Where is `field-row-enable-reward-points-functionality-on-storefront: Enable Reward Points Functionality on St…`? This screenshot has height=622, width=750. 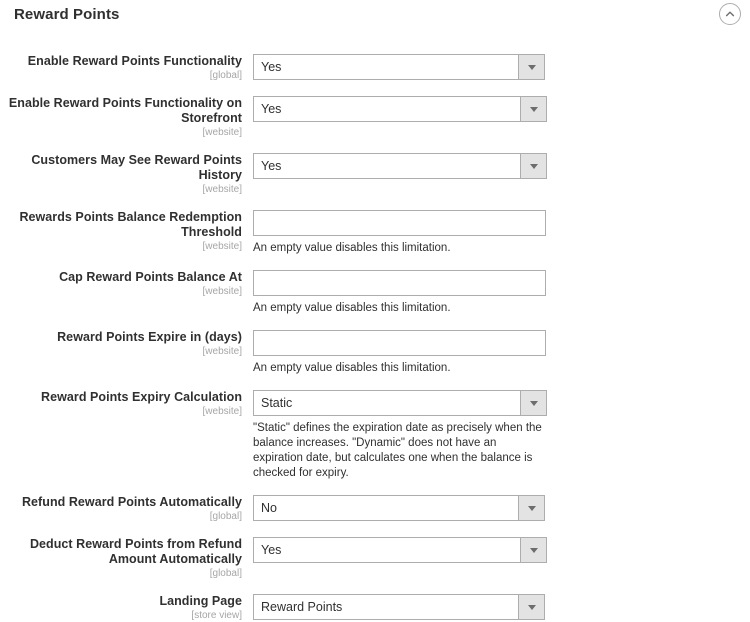 field-row-enable-reward-points-functionality-on-storefront: Enable Reward Points Functionality on St… is located at coordinates (375, 117).